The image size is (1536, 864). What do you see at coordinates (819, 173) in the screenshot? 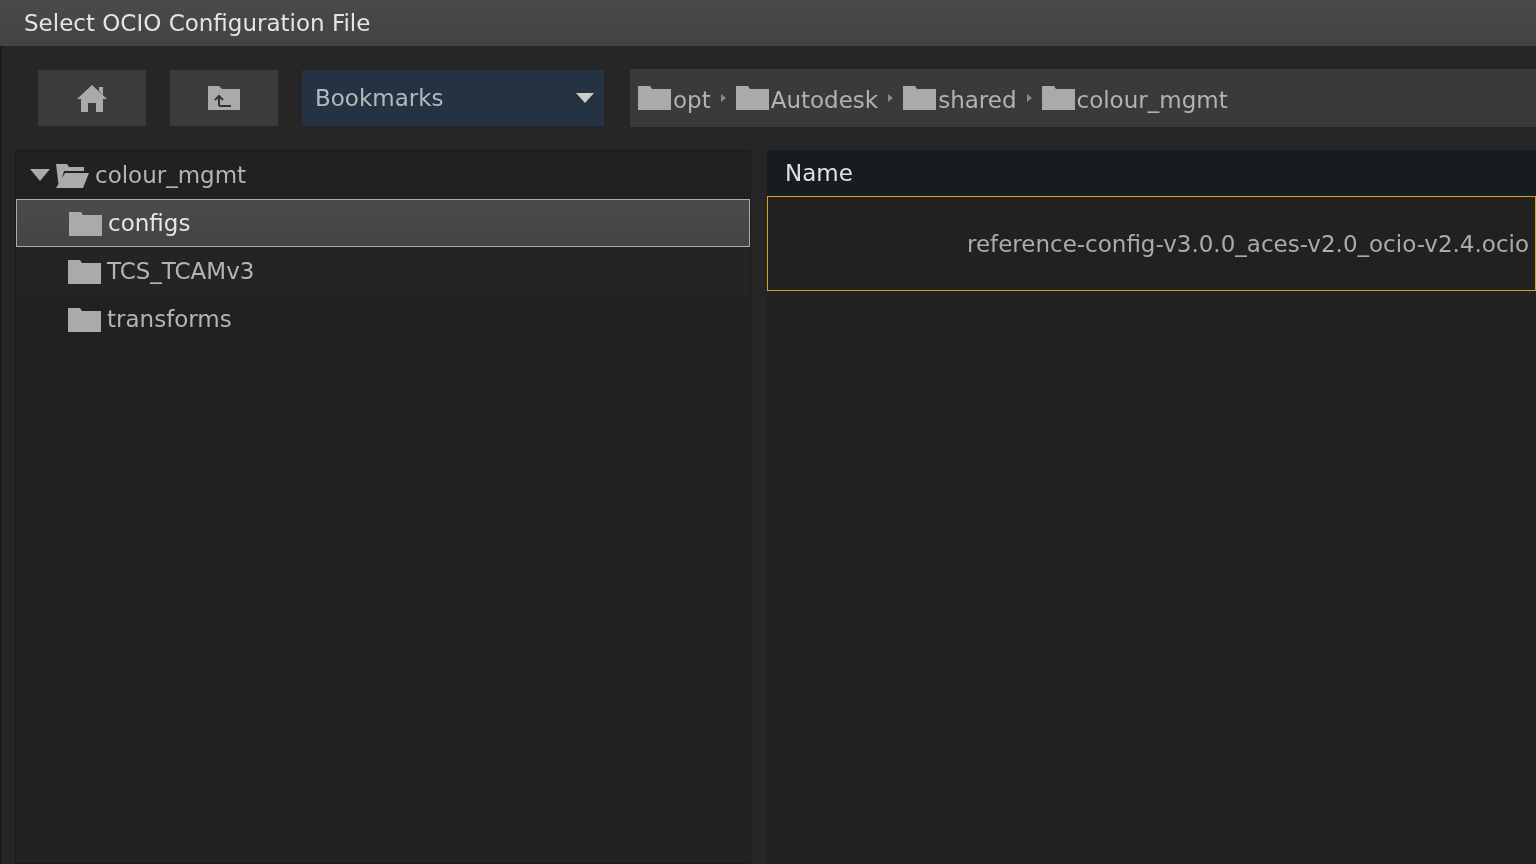
I see `column-header: Name` at bounding box center [819, 173].